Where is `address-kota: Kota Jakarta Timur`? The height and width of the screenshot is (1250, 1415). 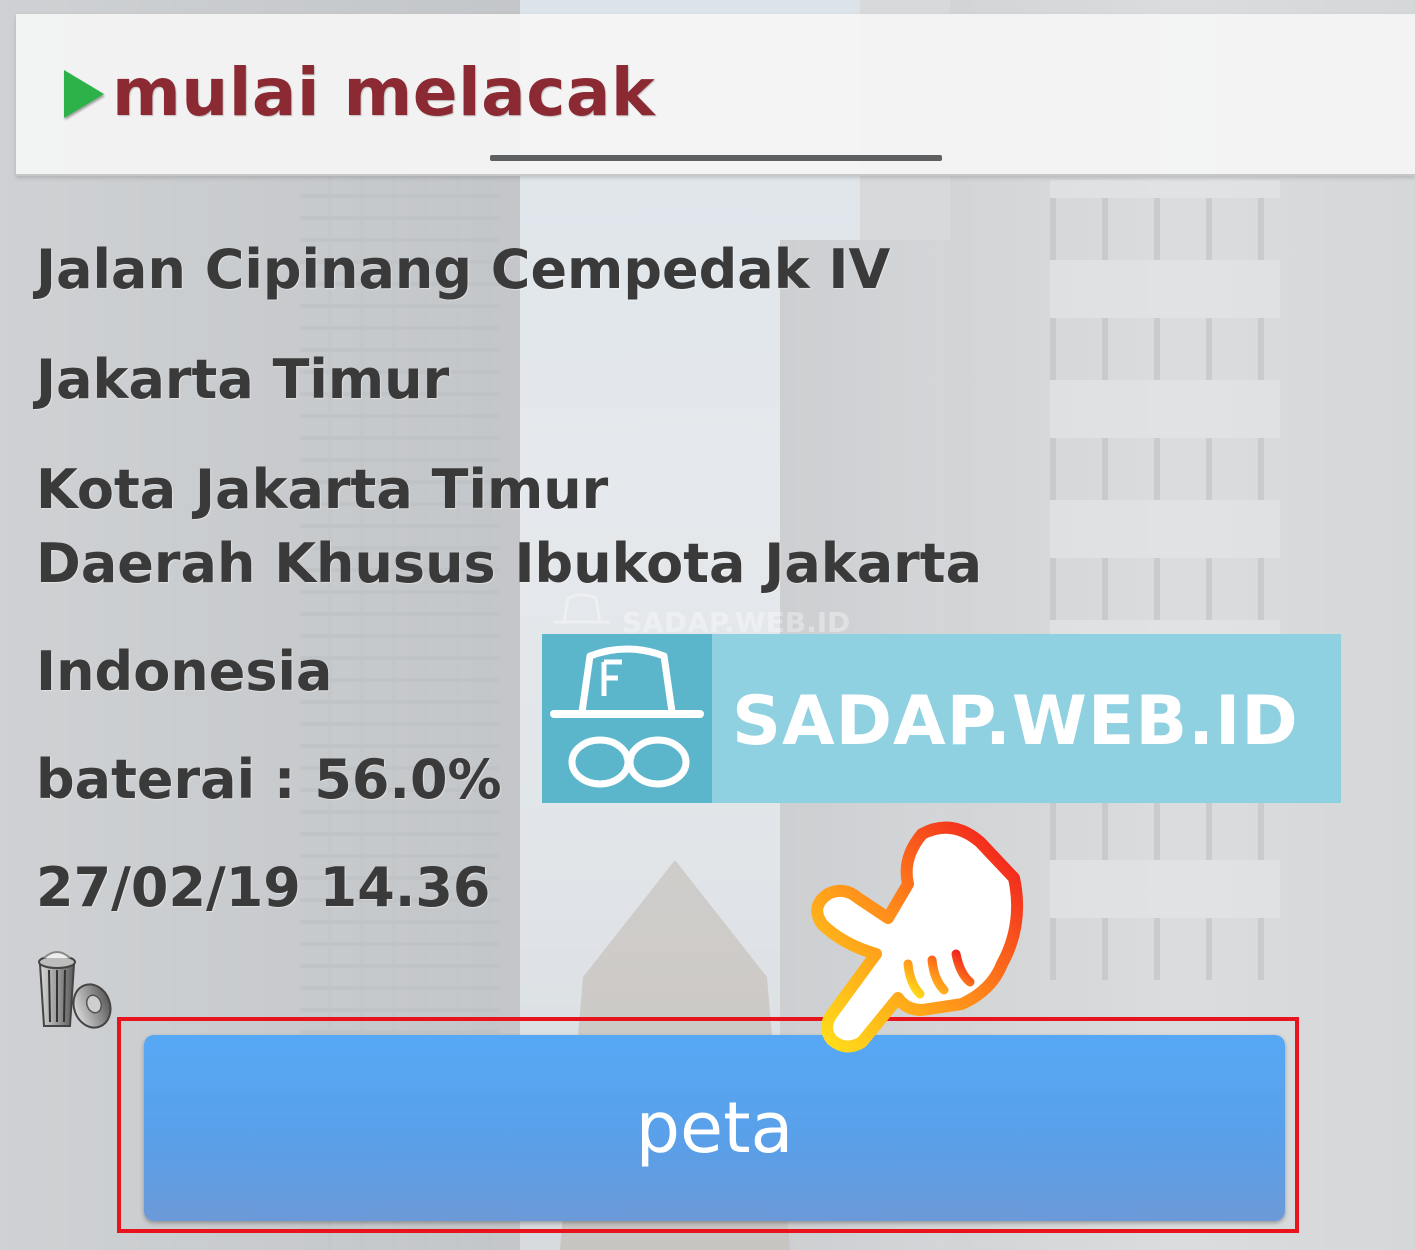
address-kota: Kota Jakarta Timur is located at coordinates (322, 489).